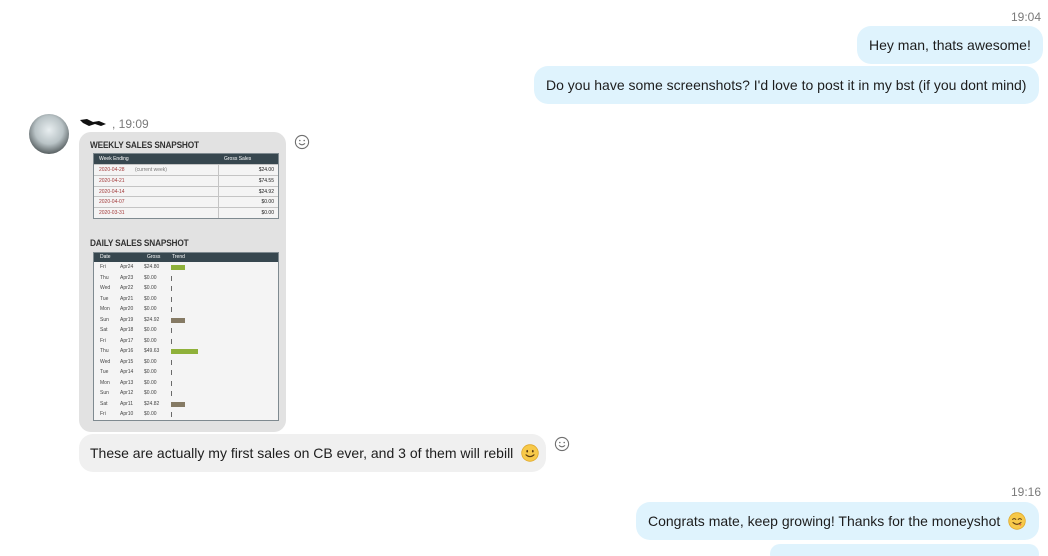 The width and height of the screenshot is (1048, 556). I want to click on daily-row: Thu Apr16 $49.63, so click(186, 351).